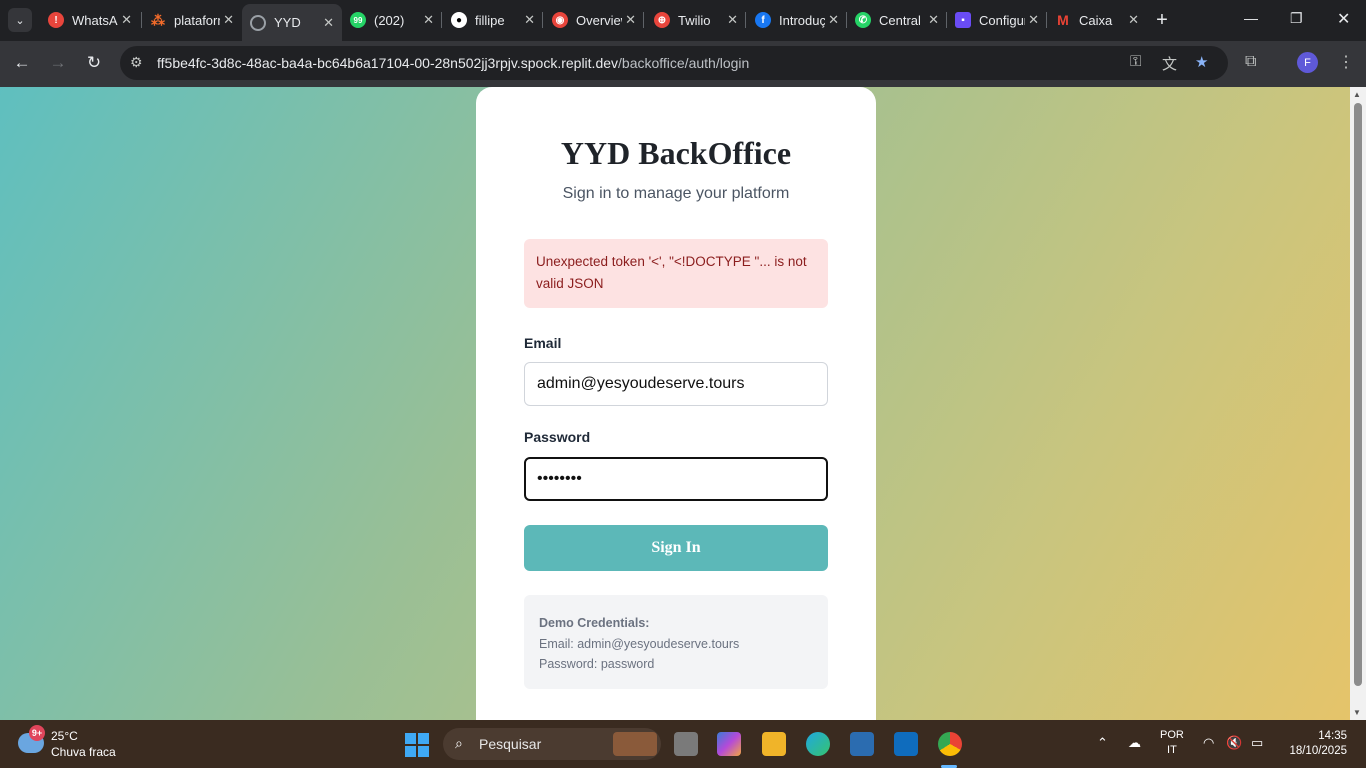  I want to click on demo-credentials-title: Demo Credentials:, so click(594, 623).